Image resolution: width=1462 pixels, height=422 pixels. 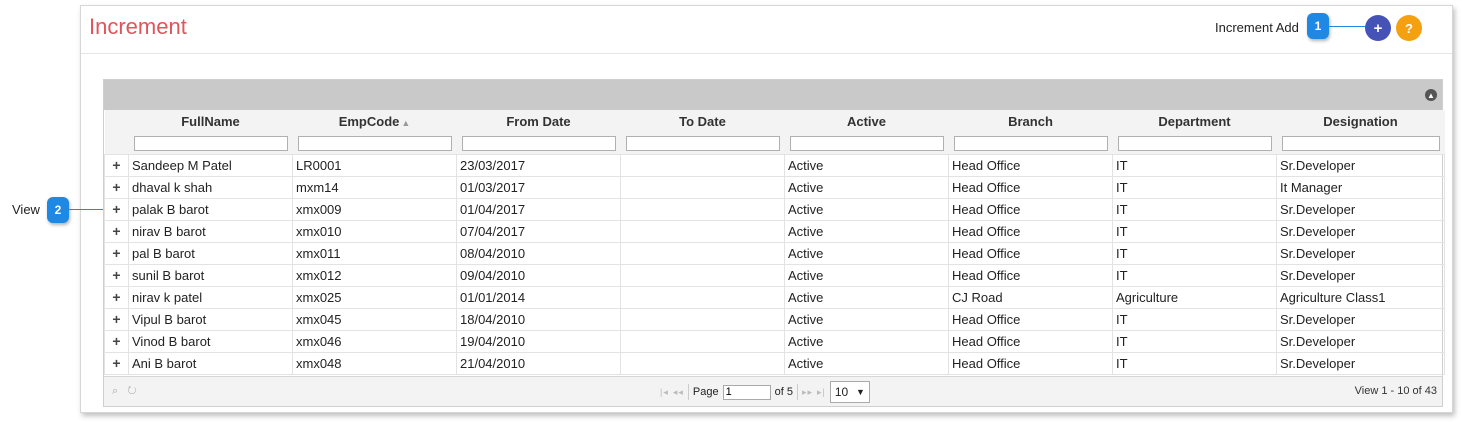 I want to click on add-button: +, so click(x=1378, y=28).